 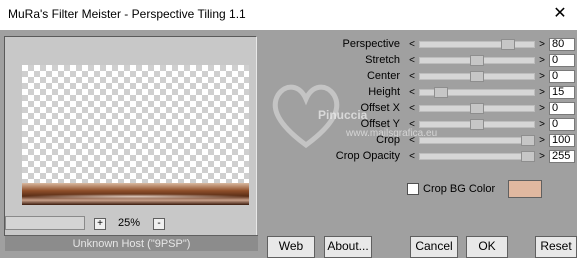 What do you see at coordinates (380, 124) in the screenshot?
I see `control-label: Offset Y` at bounding box center [380, 124].